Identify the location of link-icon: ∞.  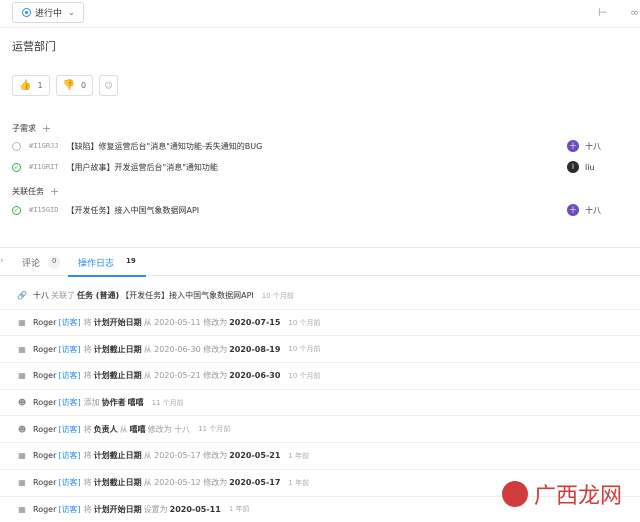
(634, 12).